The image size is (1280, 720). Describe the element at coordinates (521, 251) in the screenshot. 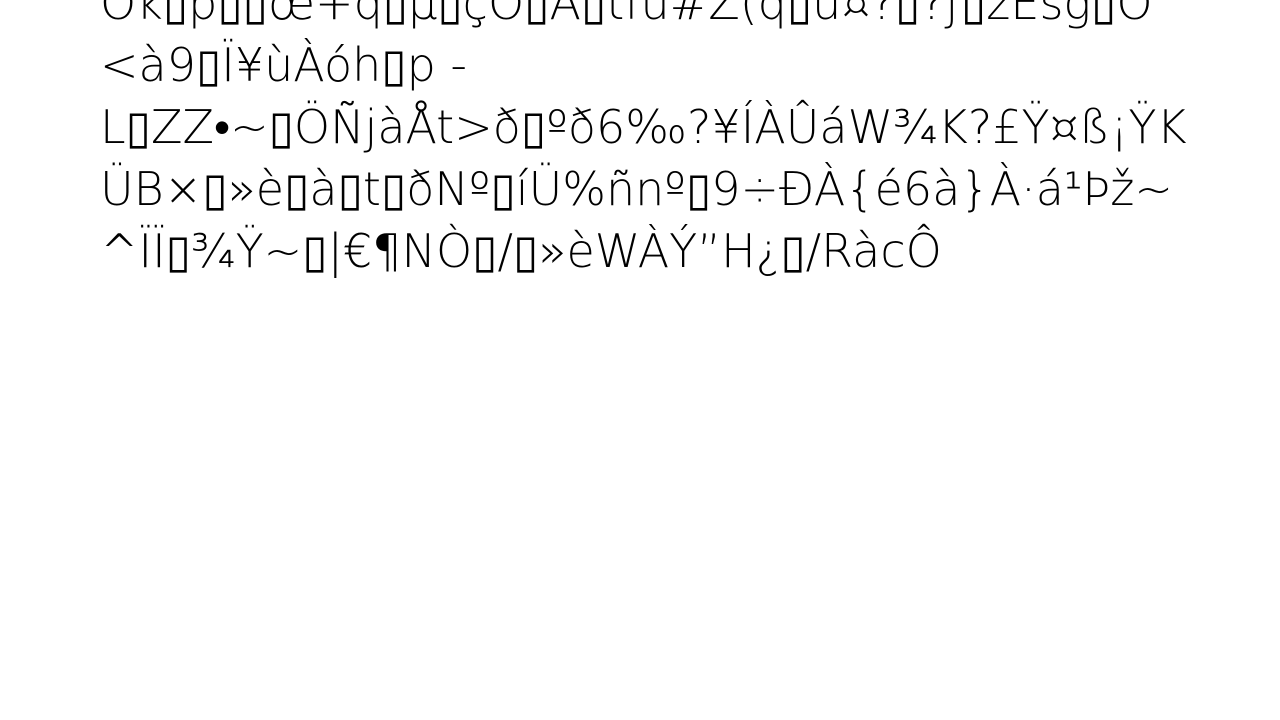

I see `text-line-5: ^ÏÏ▯¾Ÿ~▯|€¶NÒ▯/▯»èWÀÝ”H¿▯/RàcÔ` at that location.